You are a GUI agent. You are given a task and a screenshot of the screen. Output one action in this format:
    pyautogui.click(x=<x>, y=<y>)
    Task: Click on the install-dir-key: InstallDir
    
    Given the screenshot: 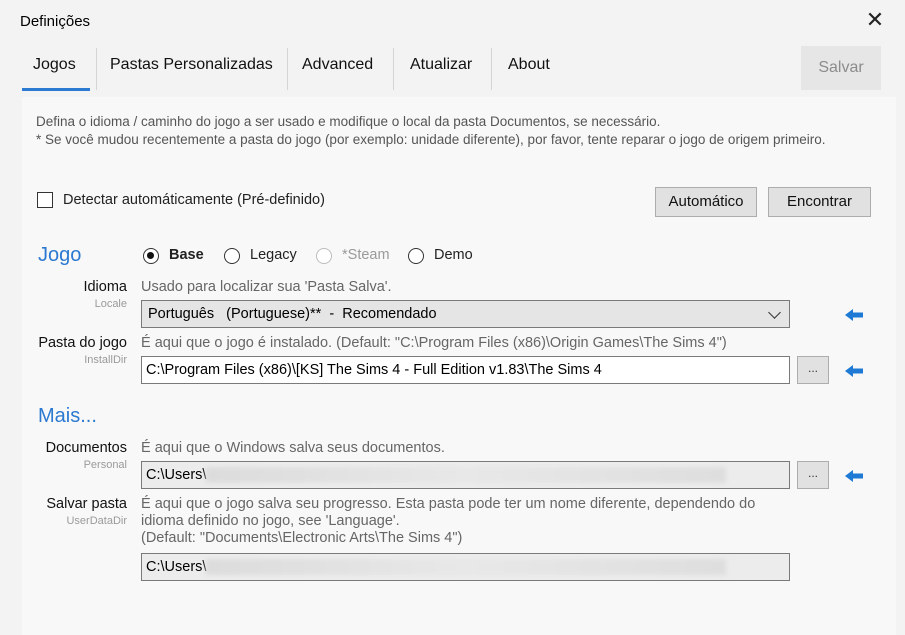 What is the action you would take?
    pyautogui.click(x=105, y=360)
    